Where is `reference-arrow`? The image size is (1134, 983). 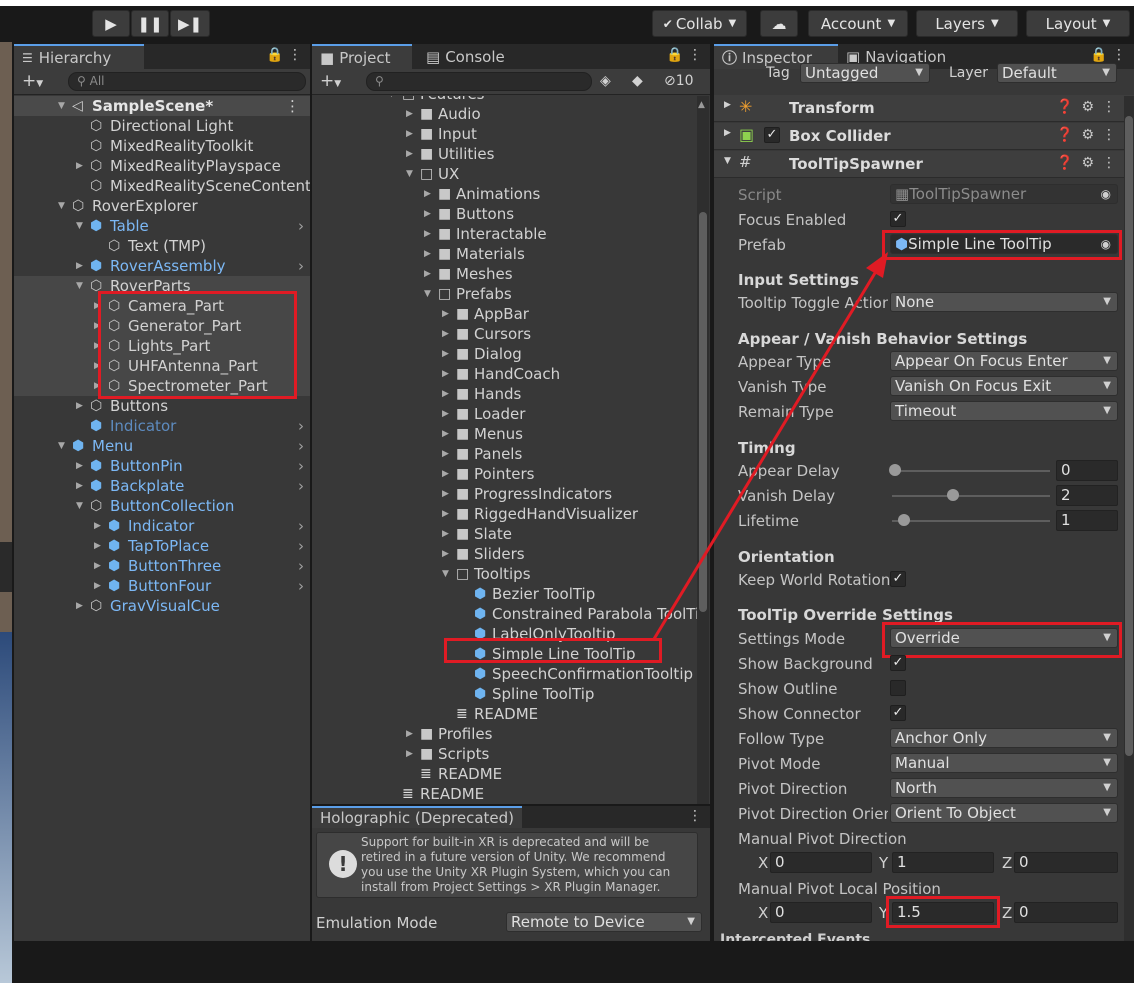 reference-arrow is located at coordinates (770, 446).